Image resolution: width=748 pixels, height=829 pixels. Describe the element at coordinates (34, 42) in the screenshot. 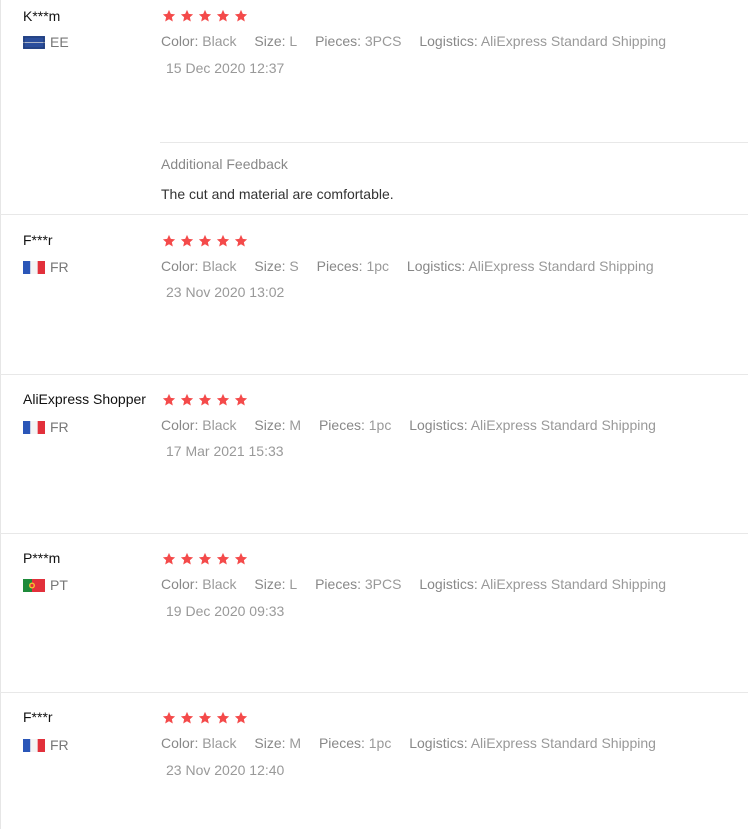

I see `flag-ee-icon` at that location.